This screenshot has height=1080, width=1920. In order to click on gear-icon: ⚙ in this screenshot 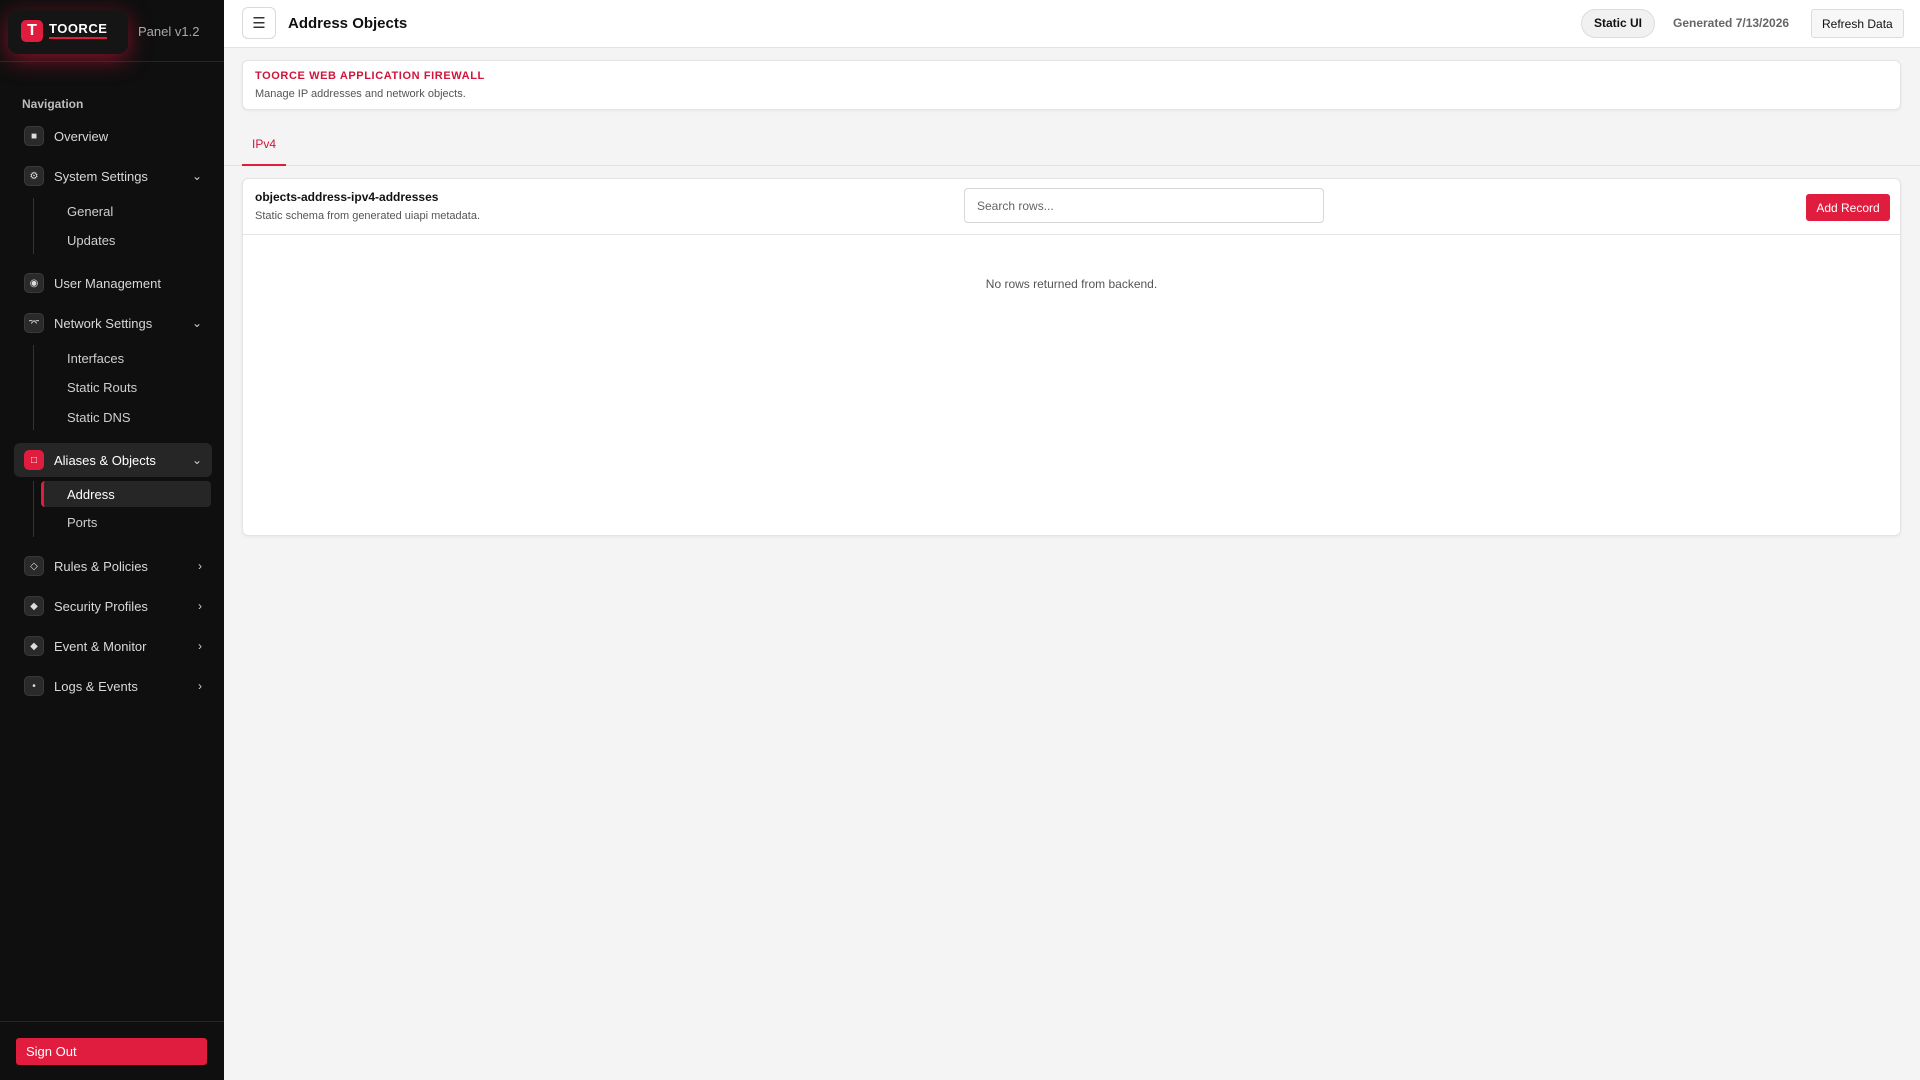, I will do `click(34, 176)`.